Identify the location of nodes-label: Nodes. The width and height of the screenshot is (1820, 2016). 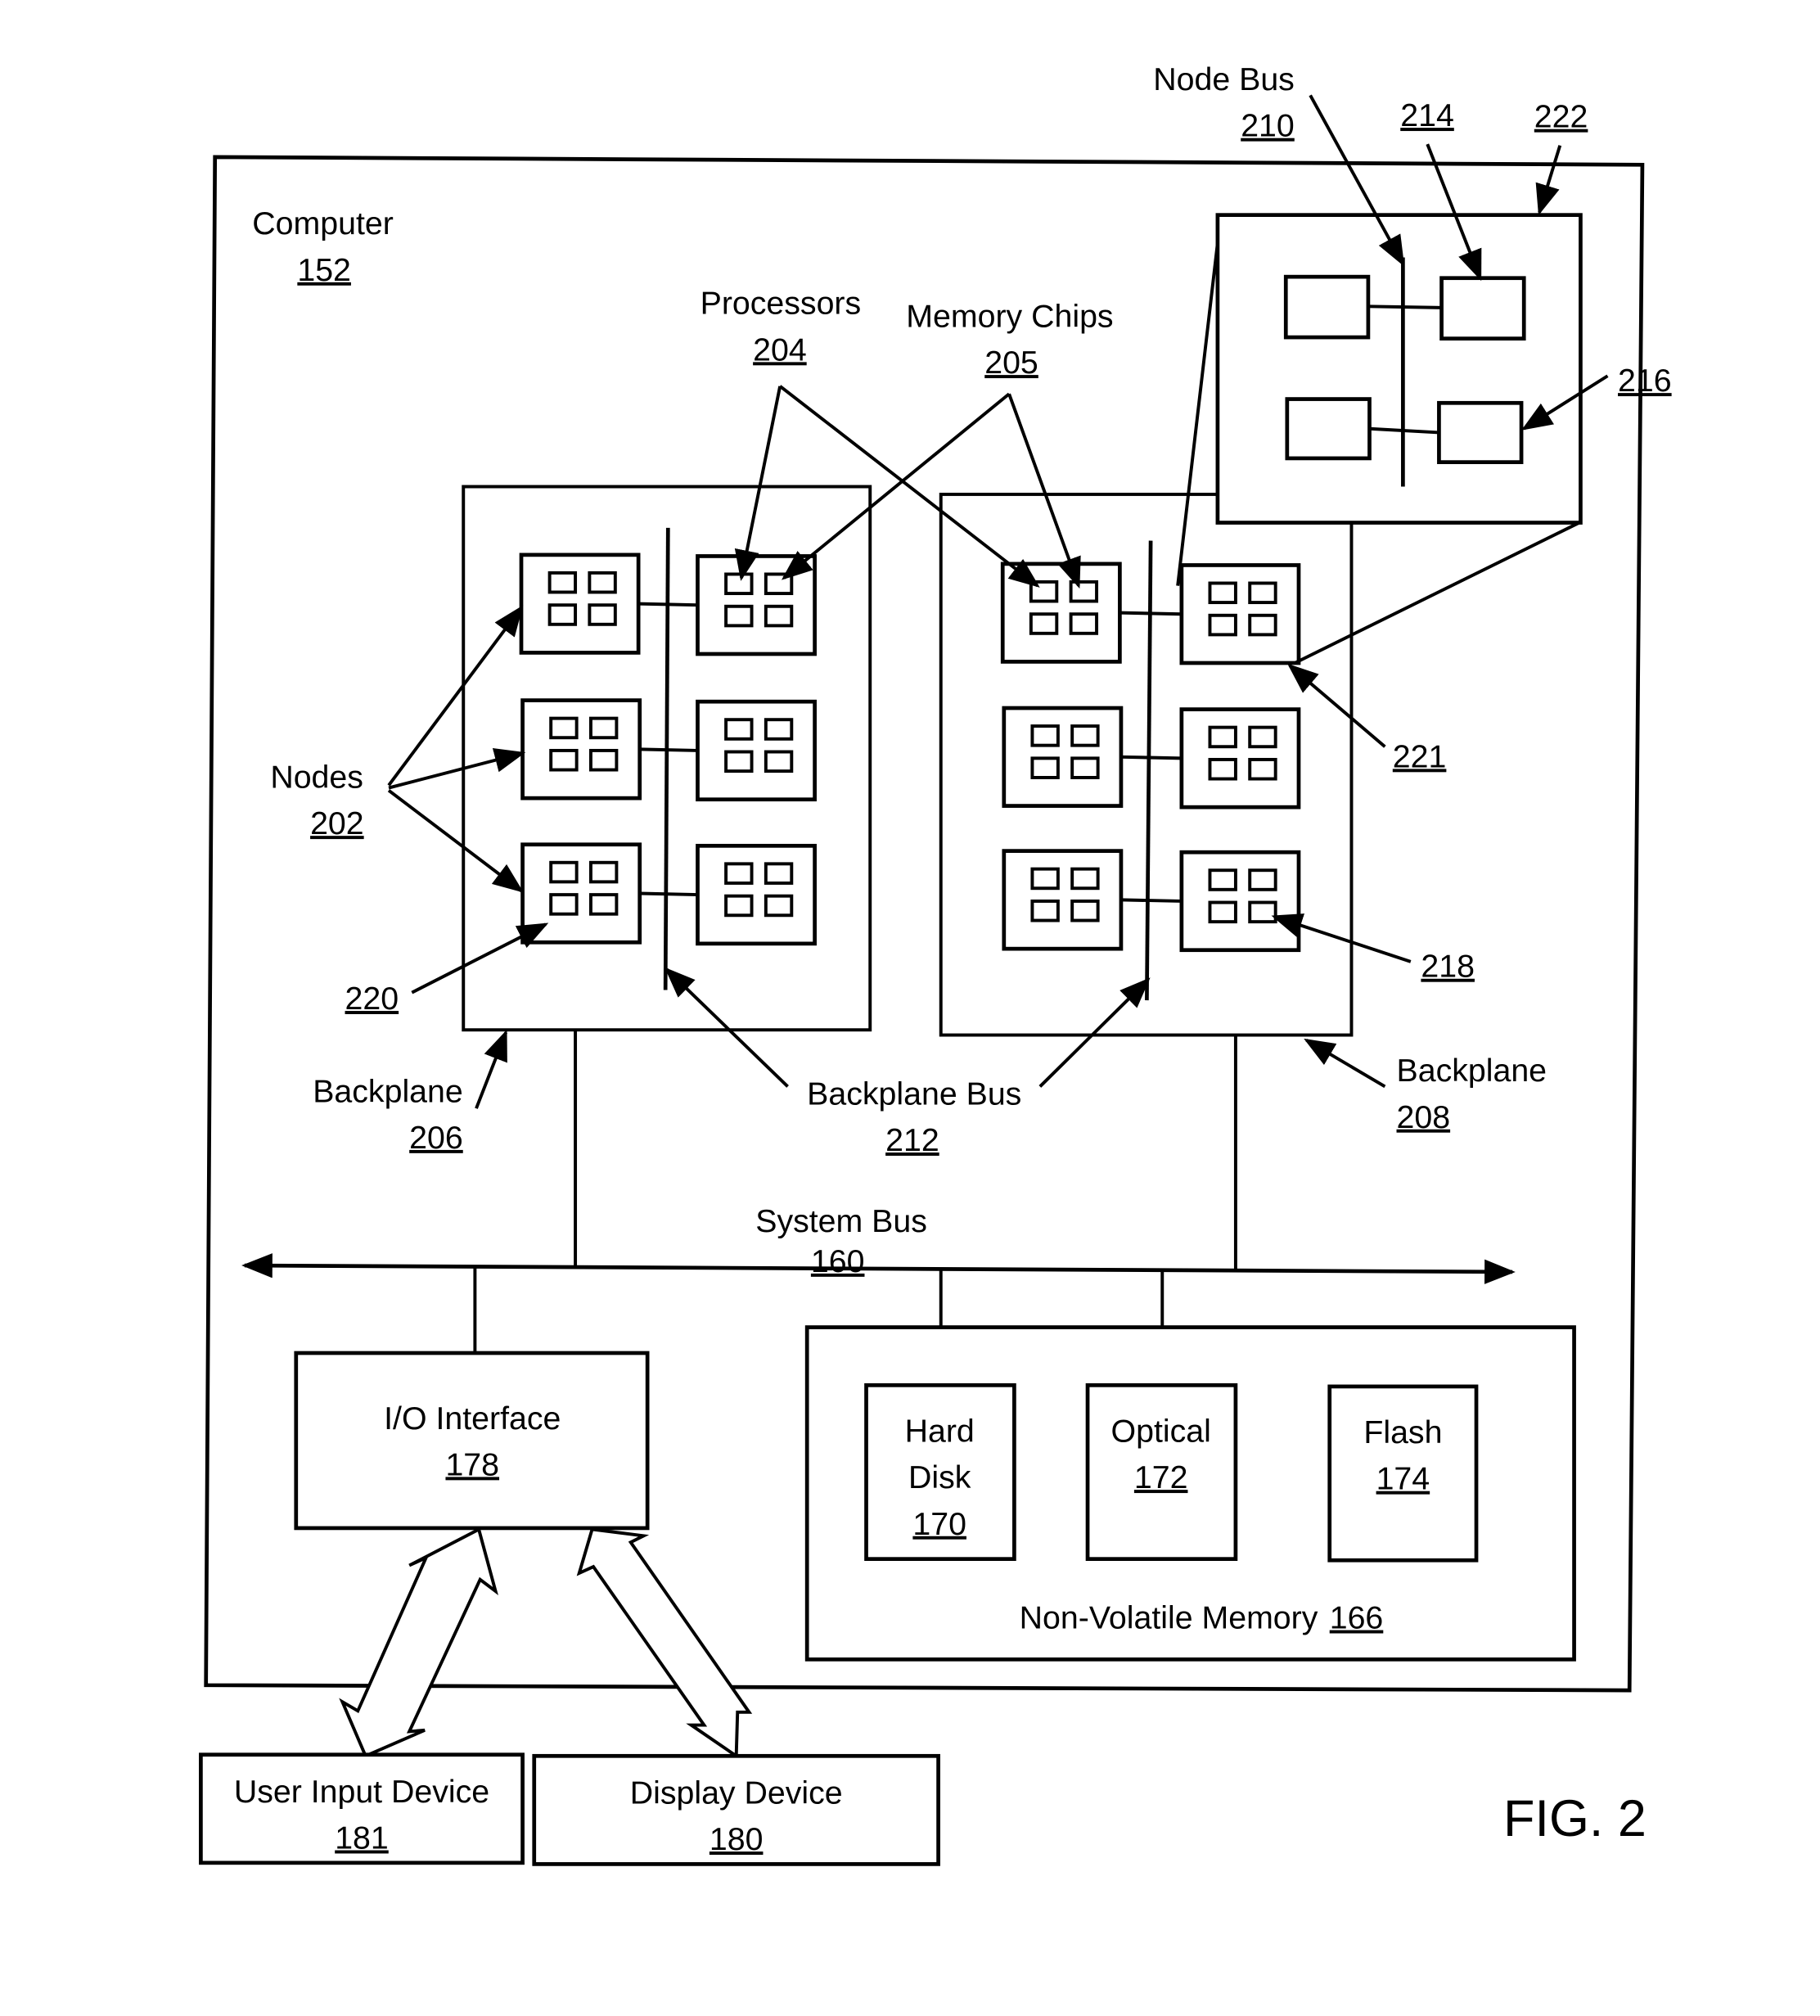
(317, 778).